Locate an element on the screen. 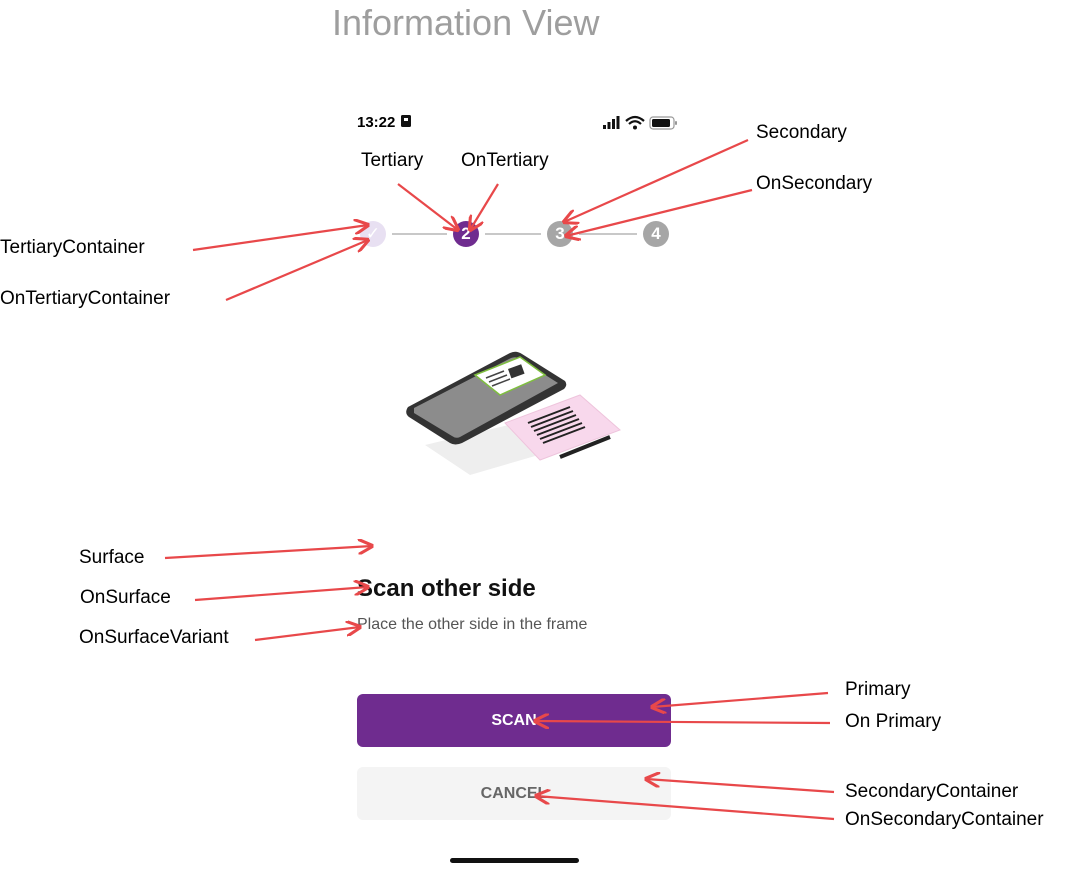 The height and width of the screenshot is (872, 1075). arrow-surface is located at coordinates (268, 553).